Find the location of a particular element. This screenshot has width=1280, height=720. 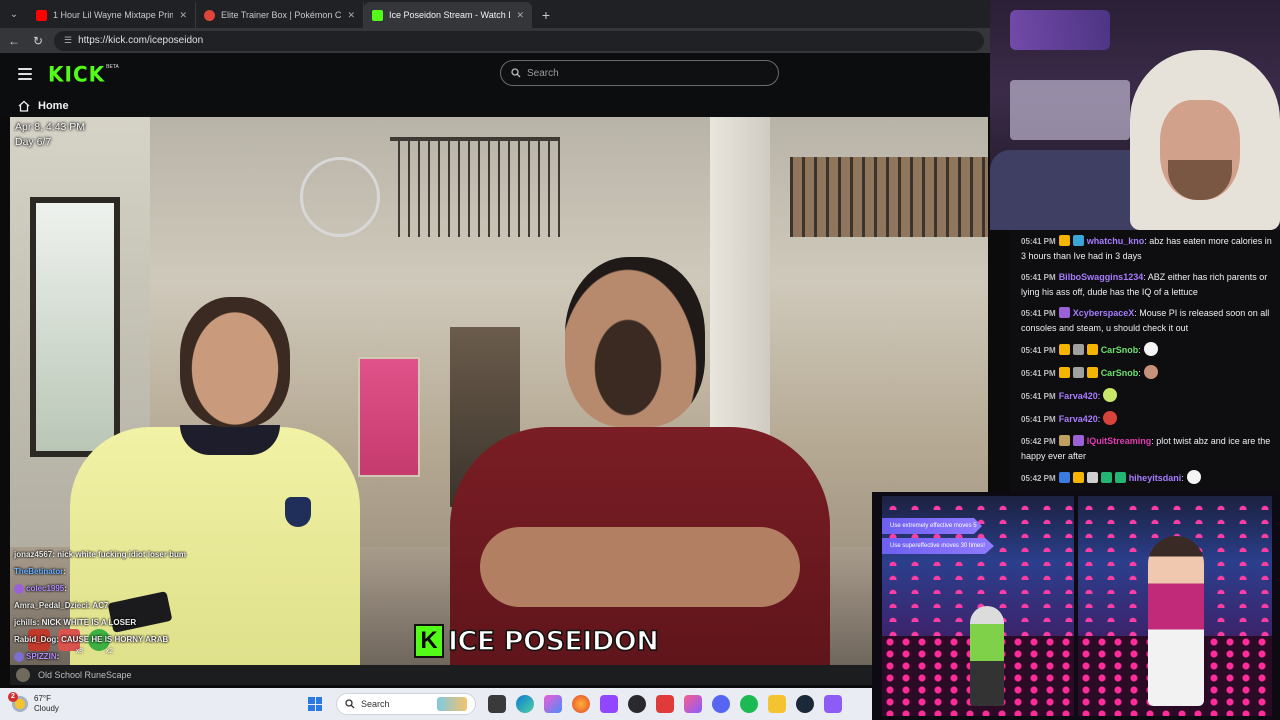

taskbar-search: Search is located at coordinates (406, 704).